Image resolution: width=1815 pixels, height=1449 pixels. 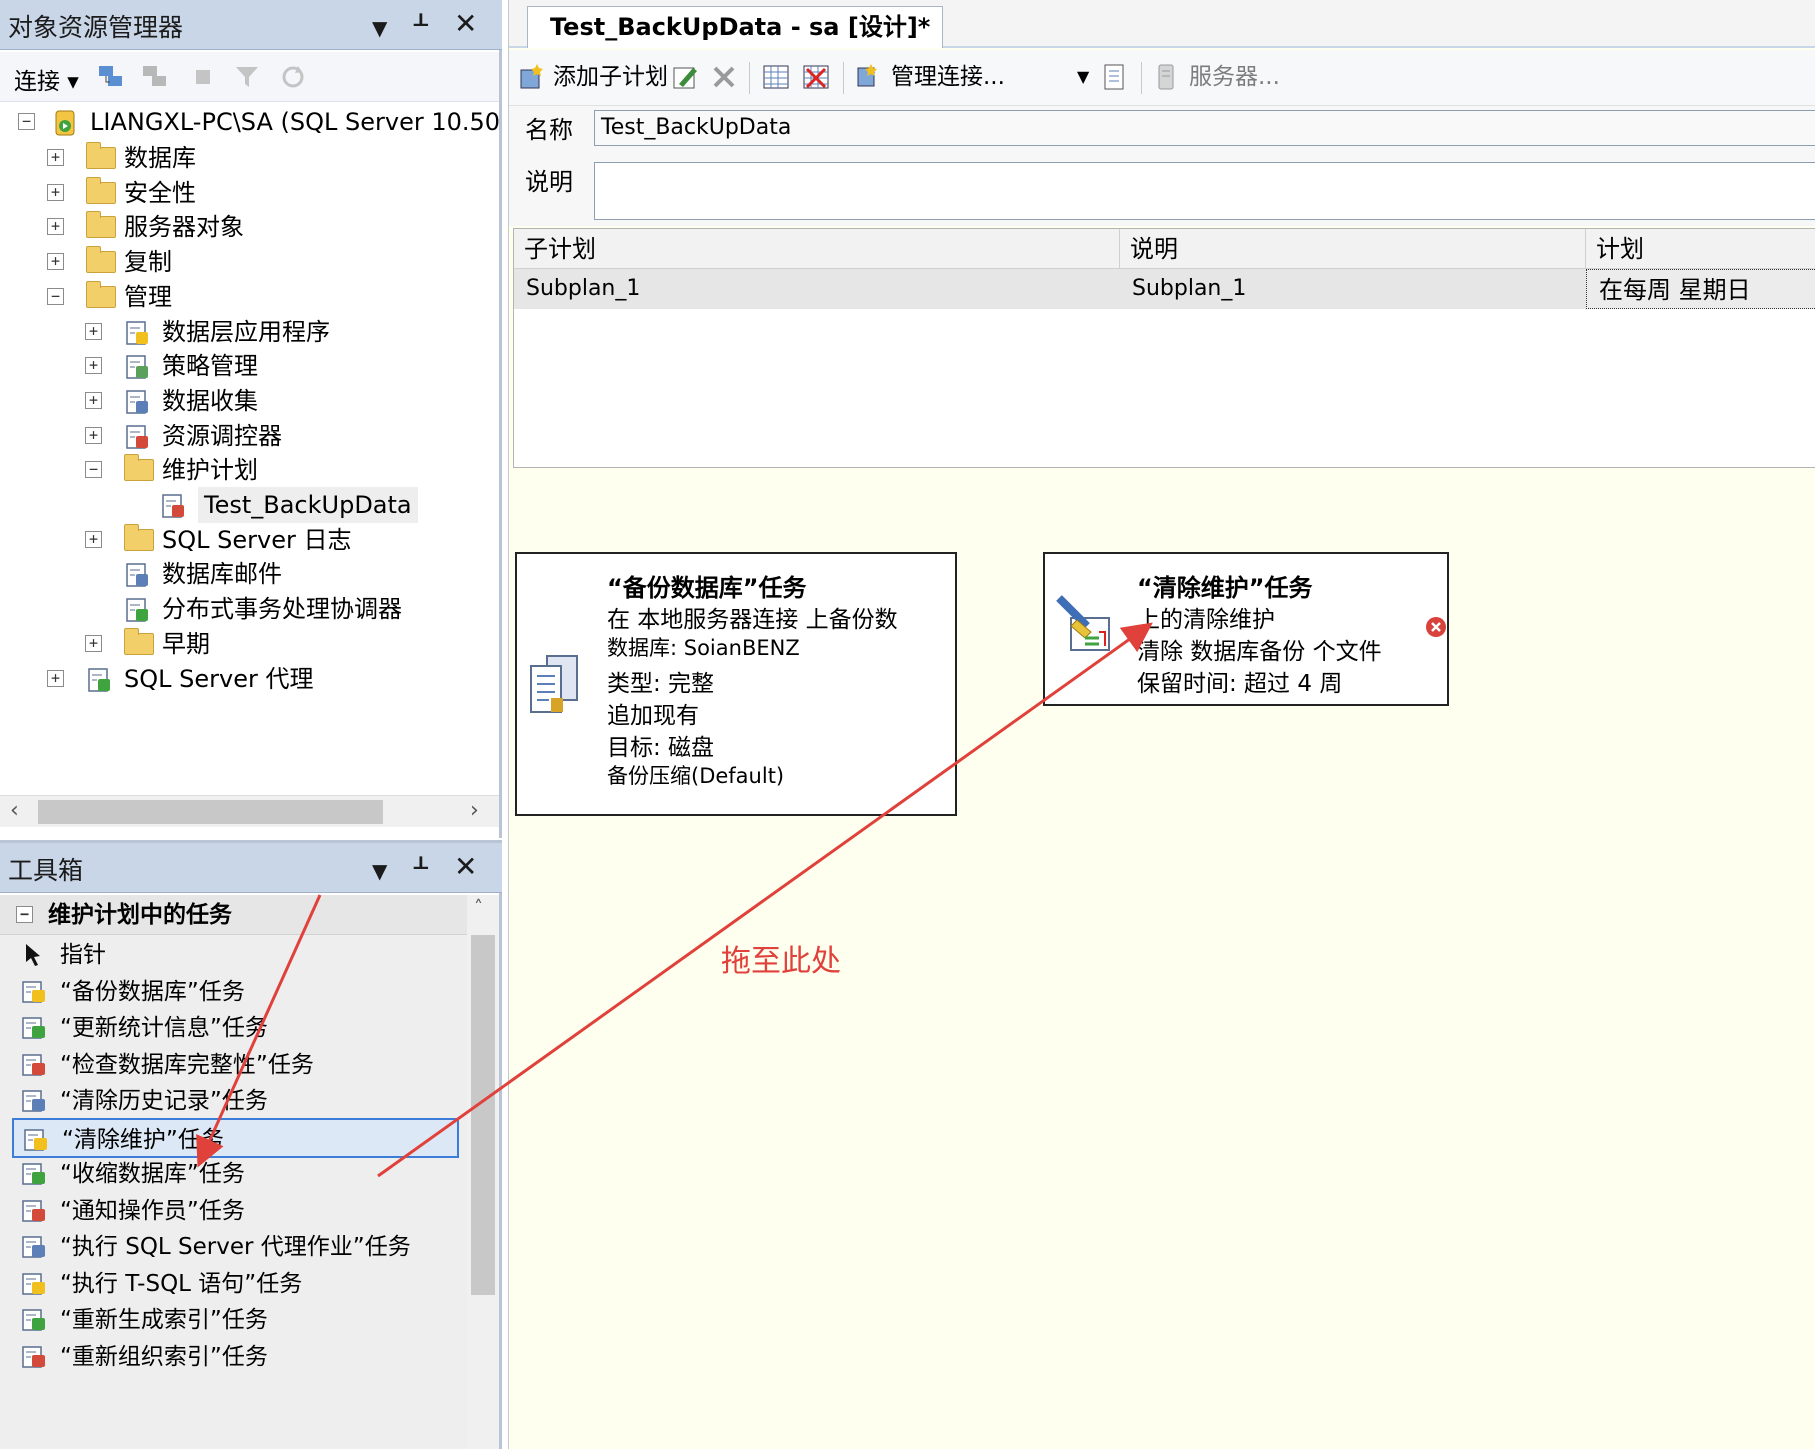 I want to click on tree-node-label: 管理, so click(x=148, y=296).